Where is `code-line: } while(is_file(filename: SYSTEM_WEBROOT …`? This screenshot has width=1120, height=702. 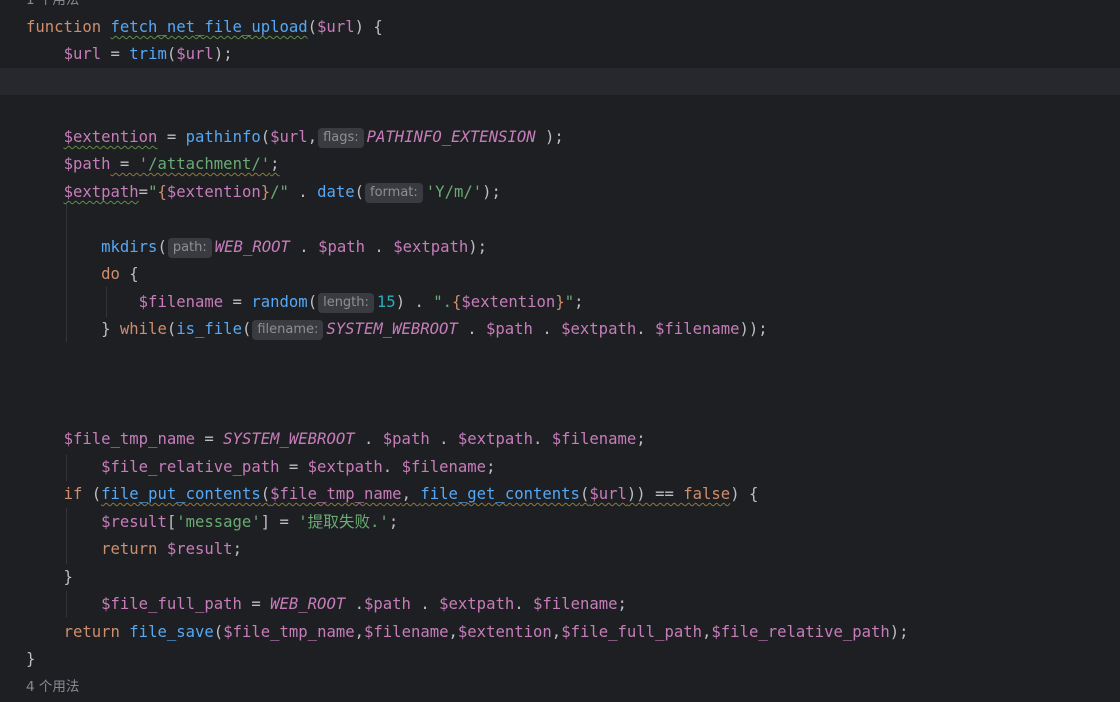 code-line: } while(is_file(filename: SYSTEM_WEBROOT … is located at coordinates (397, 329).